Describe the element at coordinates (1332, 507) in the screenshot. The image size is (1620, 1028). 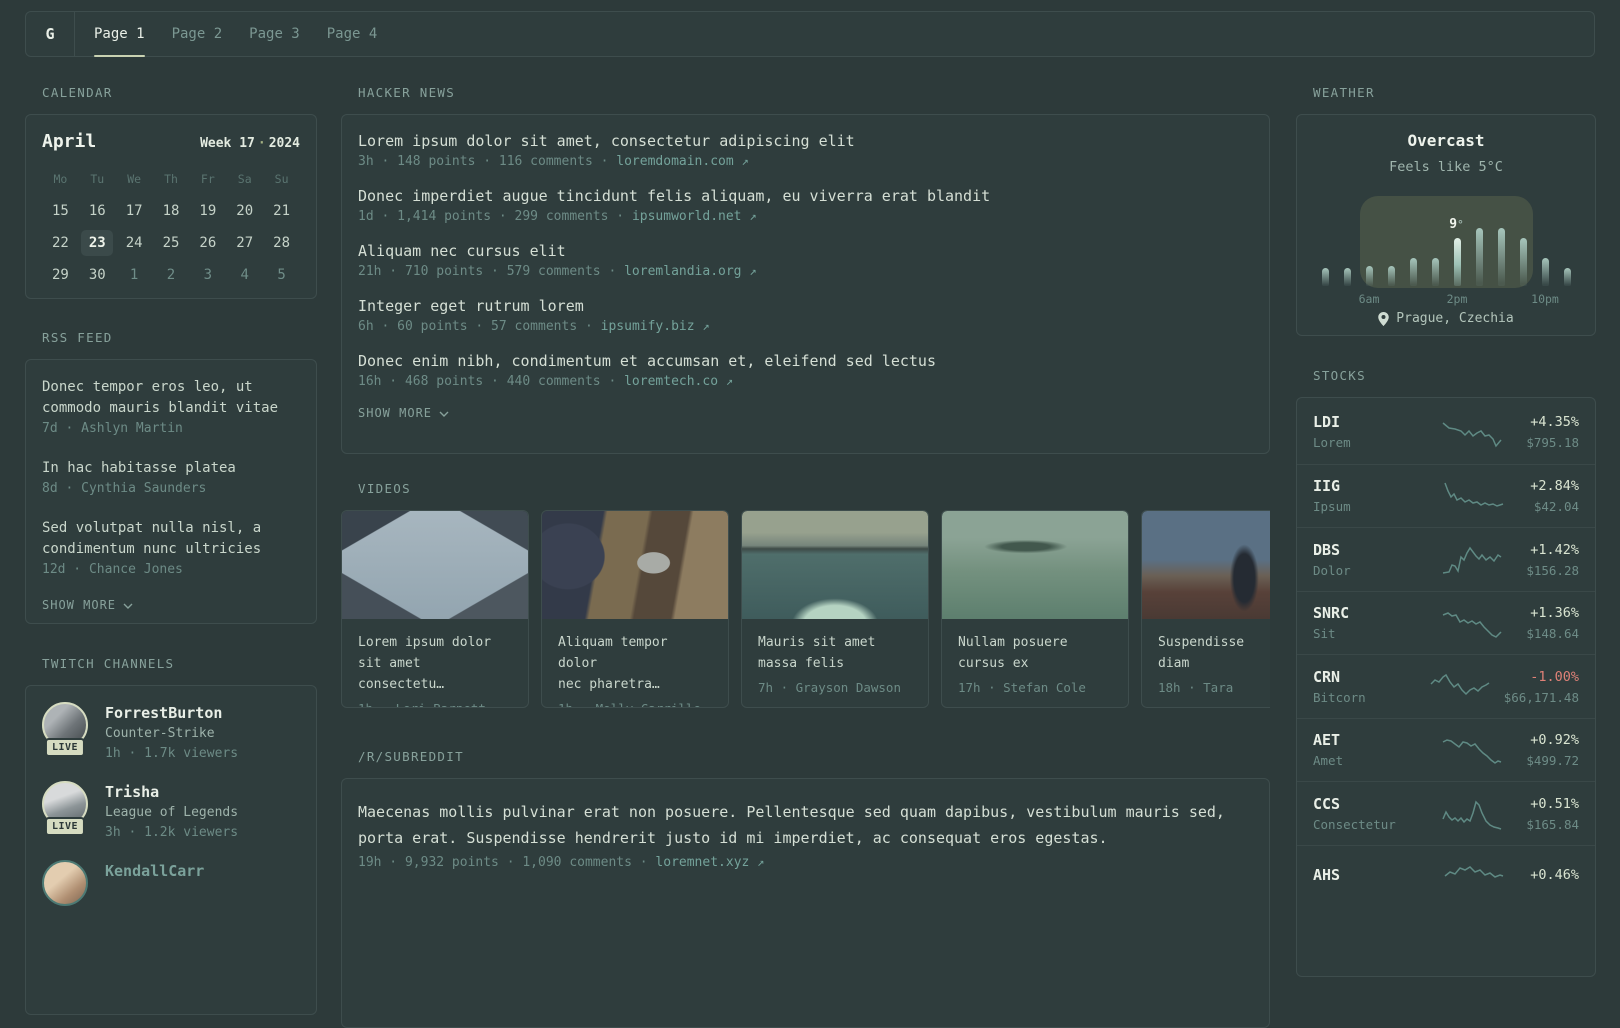
I see `stock-name: Ipsum` at that location.